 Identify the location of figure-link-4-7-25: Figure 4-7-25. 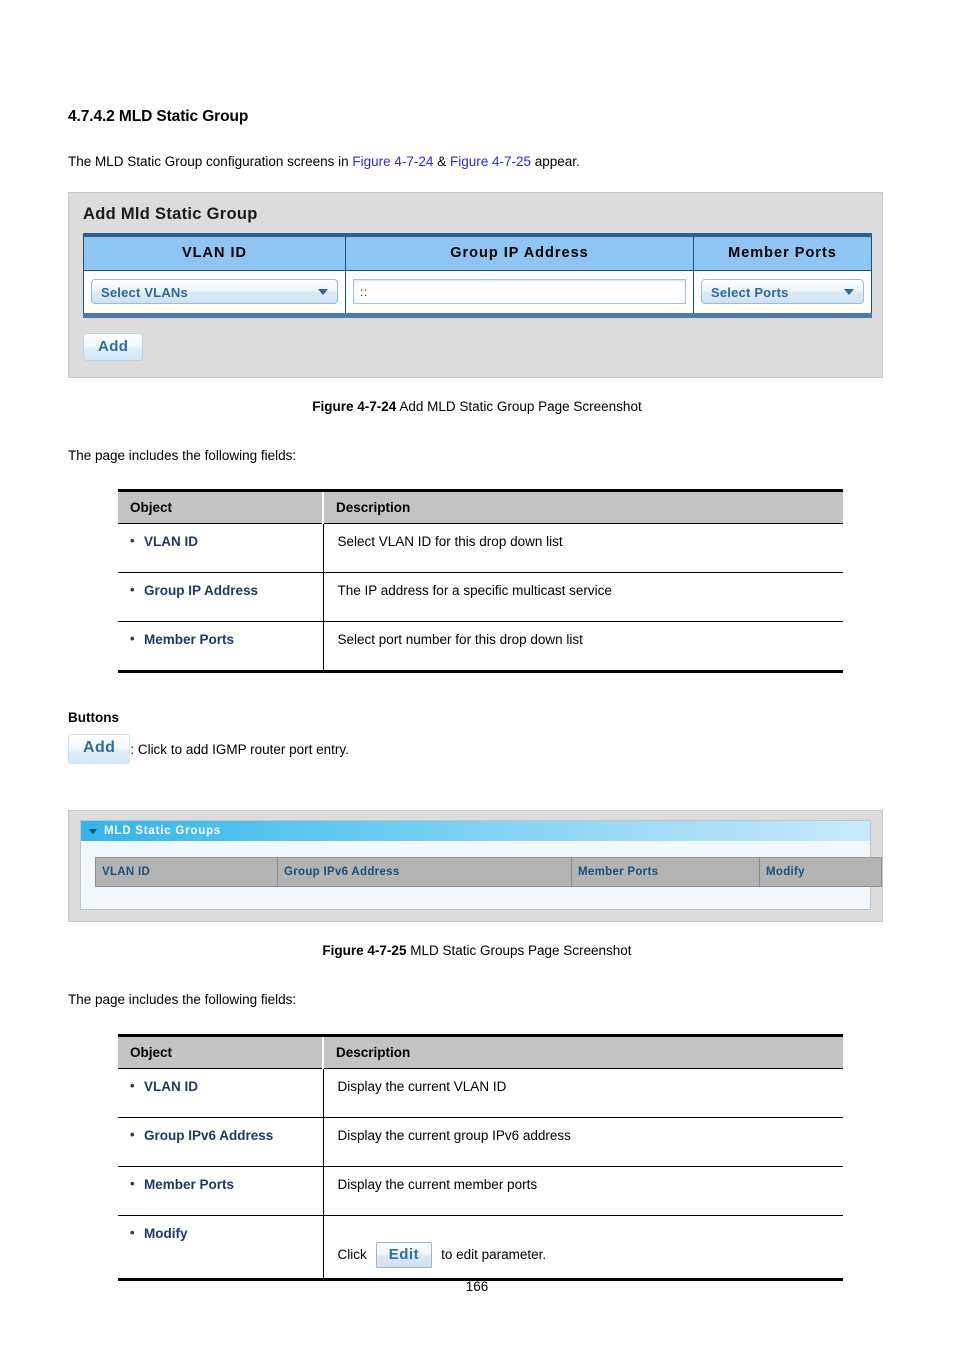
(490, 161).